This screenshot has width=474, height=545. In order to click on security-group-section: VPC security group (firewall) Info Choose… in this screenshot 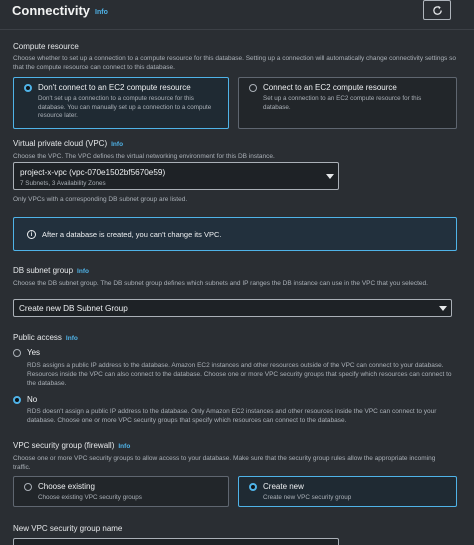, I will do `click(238, 456)`.